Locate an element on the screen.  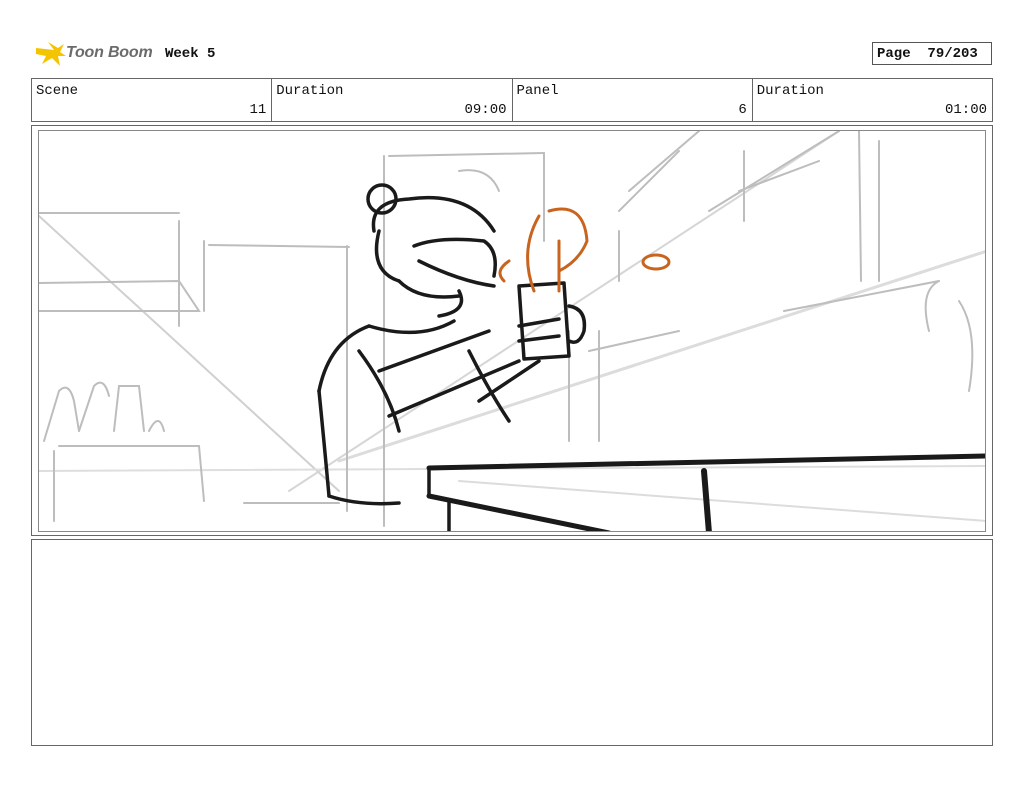
page-value: 79/203 is located at coordinates (952, 54).